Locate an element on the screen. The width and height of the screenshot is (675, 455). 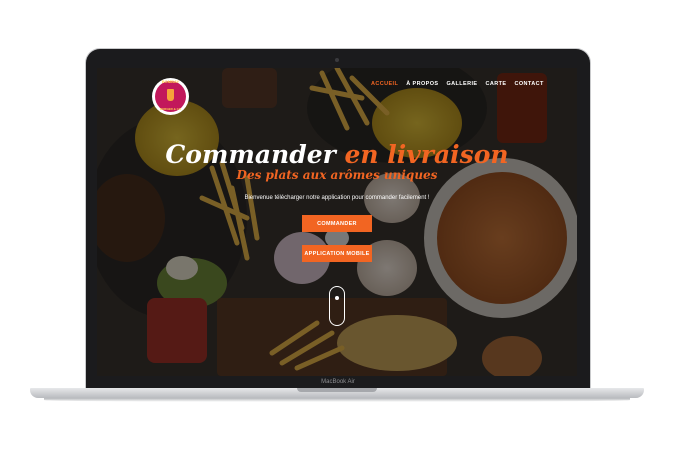
hero-title-main: Commander is located at coordinates (255, 154).